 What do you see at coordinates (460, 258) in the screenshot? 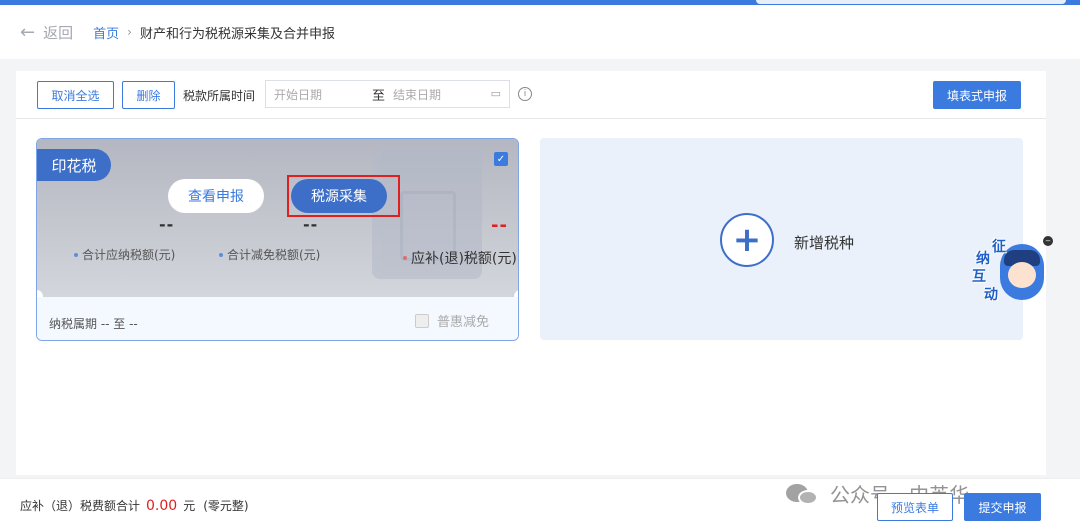
I see `refund-amount-label: 应补(退)税额(元)` at bounding box center [460, 258].